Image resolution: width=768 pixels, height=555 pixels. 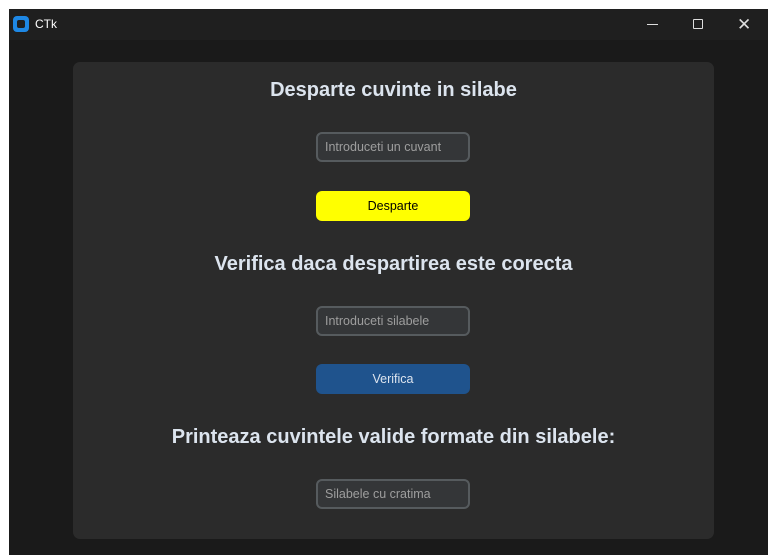 What do you see at coordinates (21, 24) in the screenshot?
I see `app-icon` at bounding box center [21, 24].